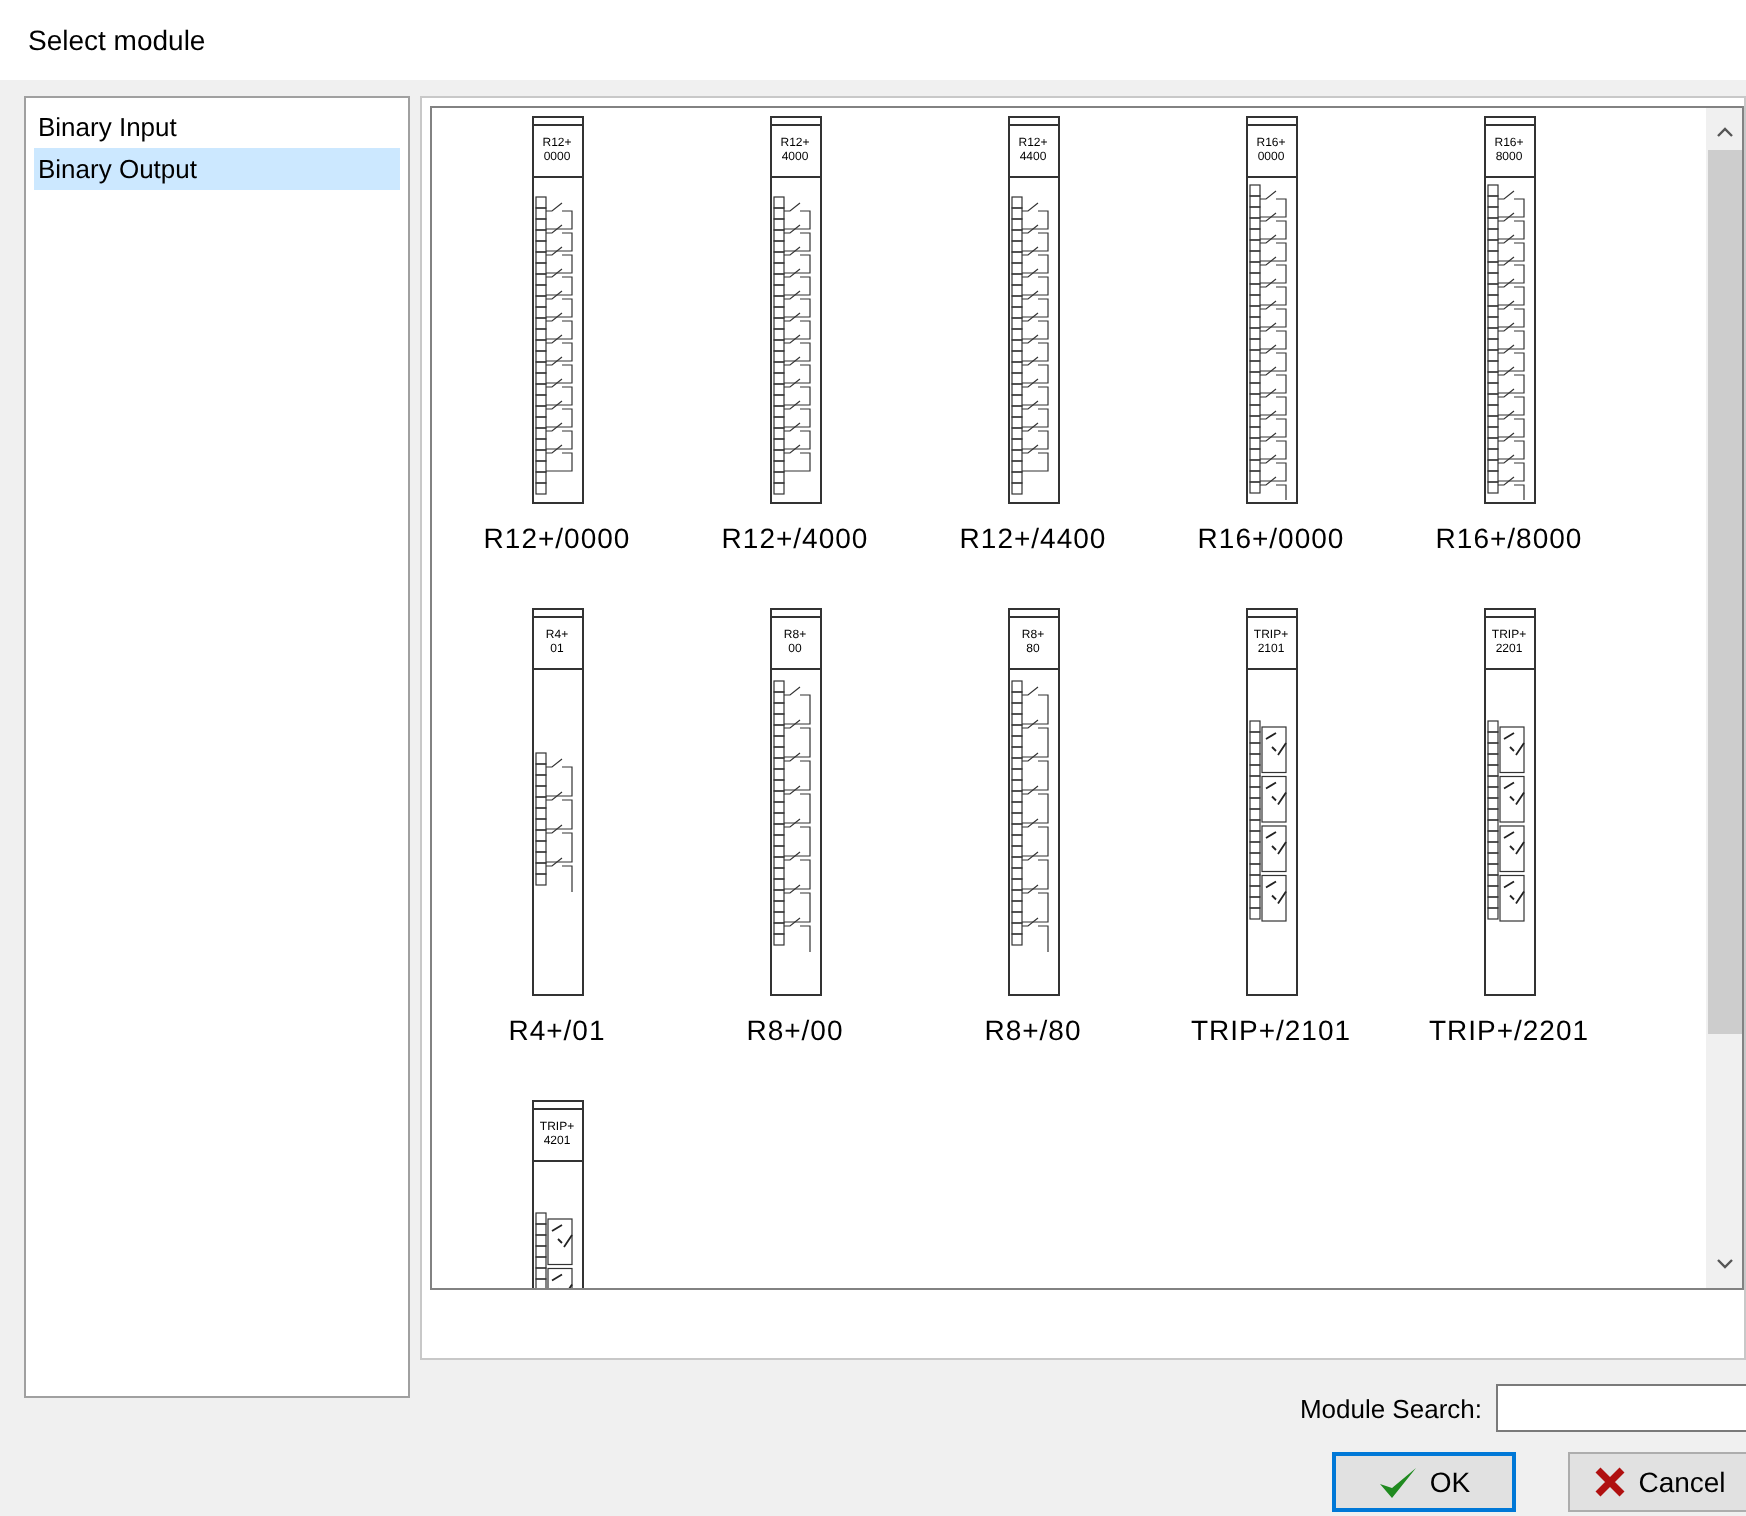 Image resolution: width=1746 pixels, height=1516 pixels. Describe the element at coordinates (557, 1031) in the screenshot. I see `module-name: R4+/01` at that location.